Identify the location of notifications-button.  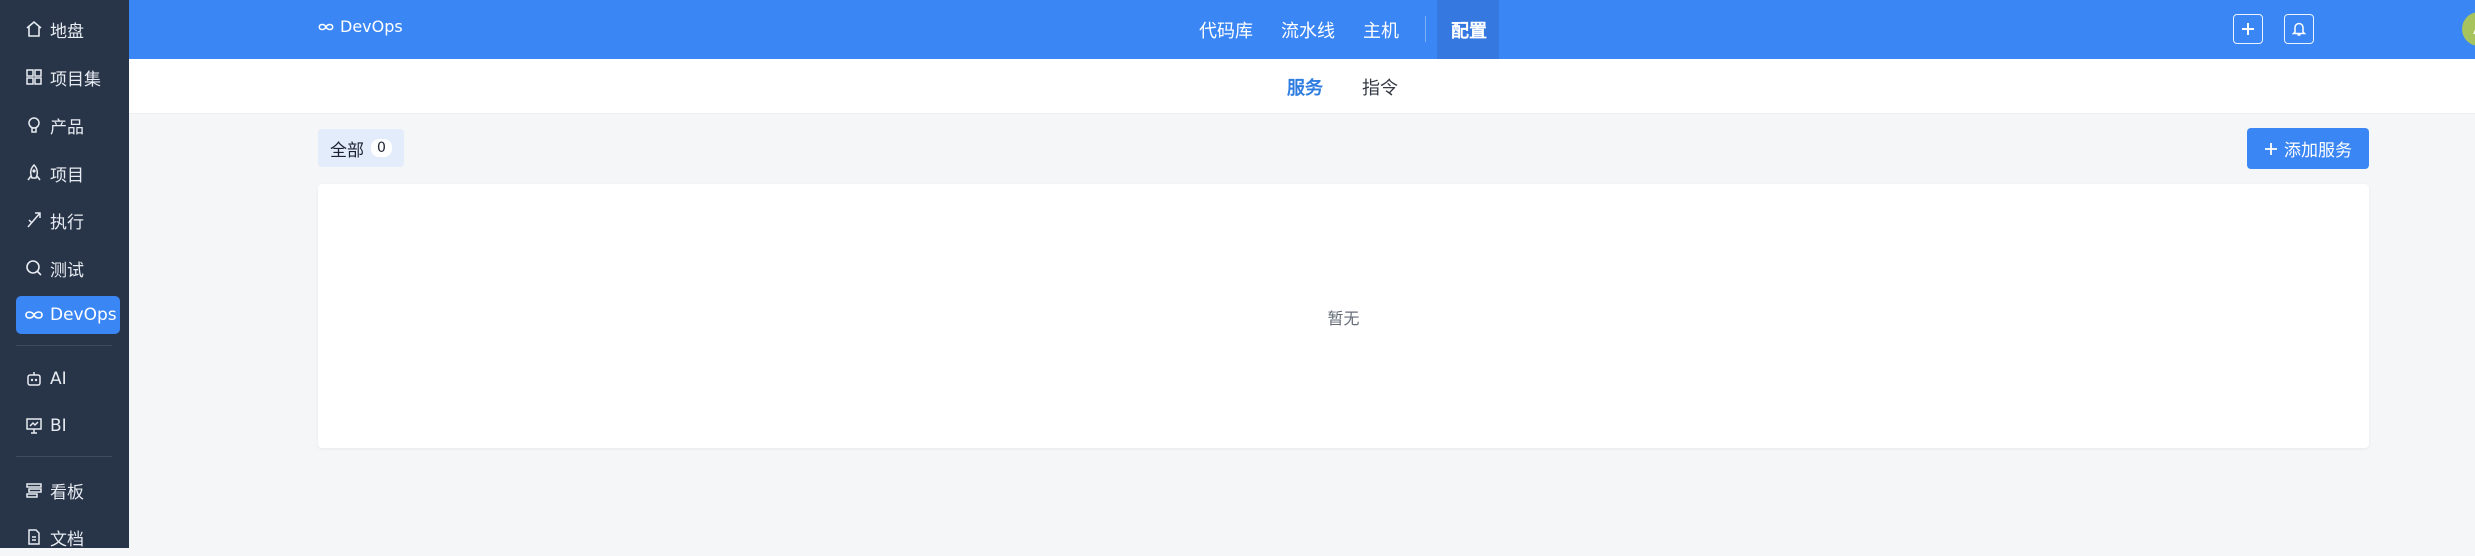
(2299, 29).